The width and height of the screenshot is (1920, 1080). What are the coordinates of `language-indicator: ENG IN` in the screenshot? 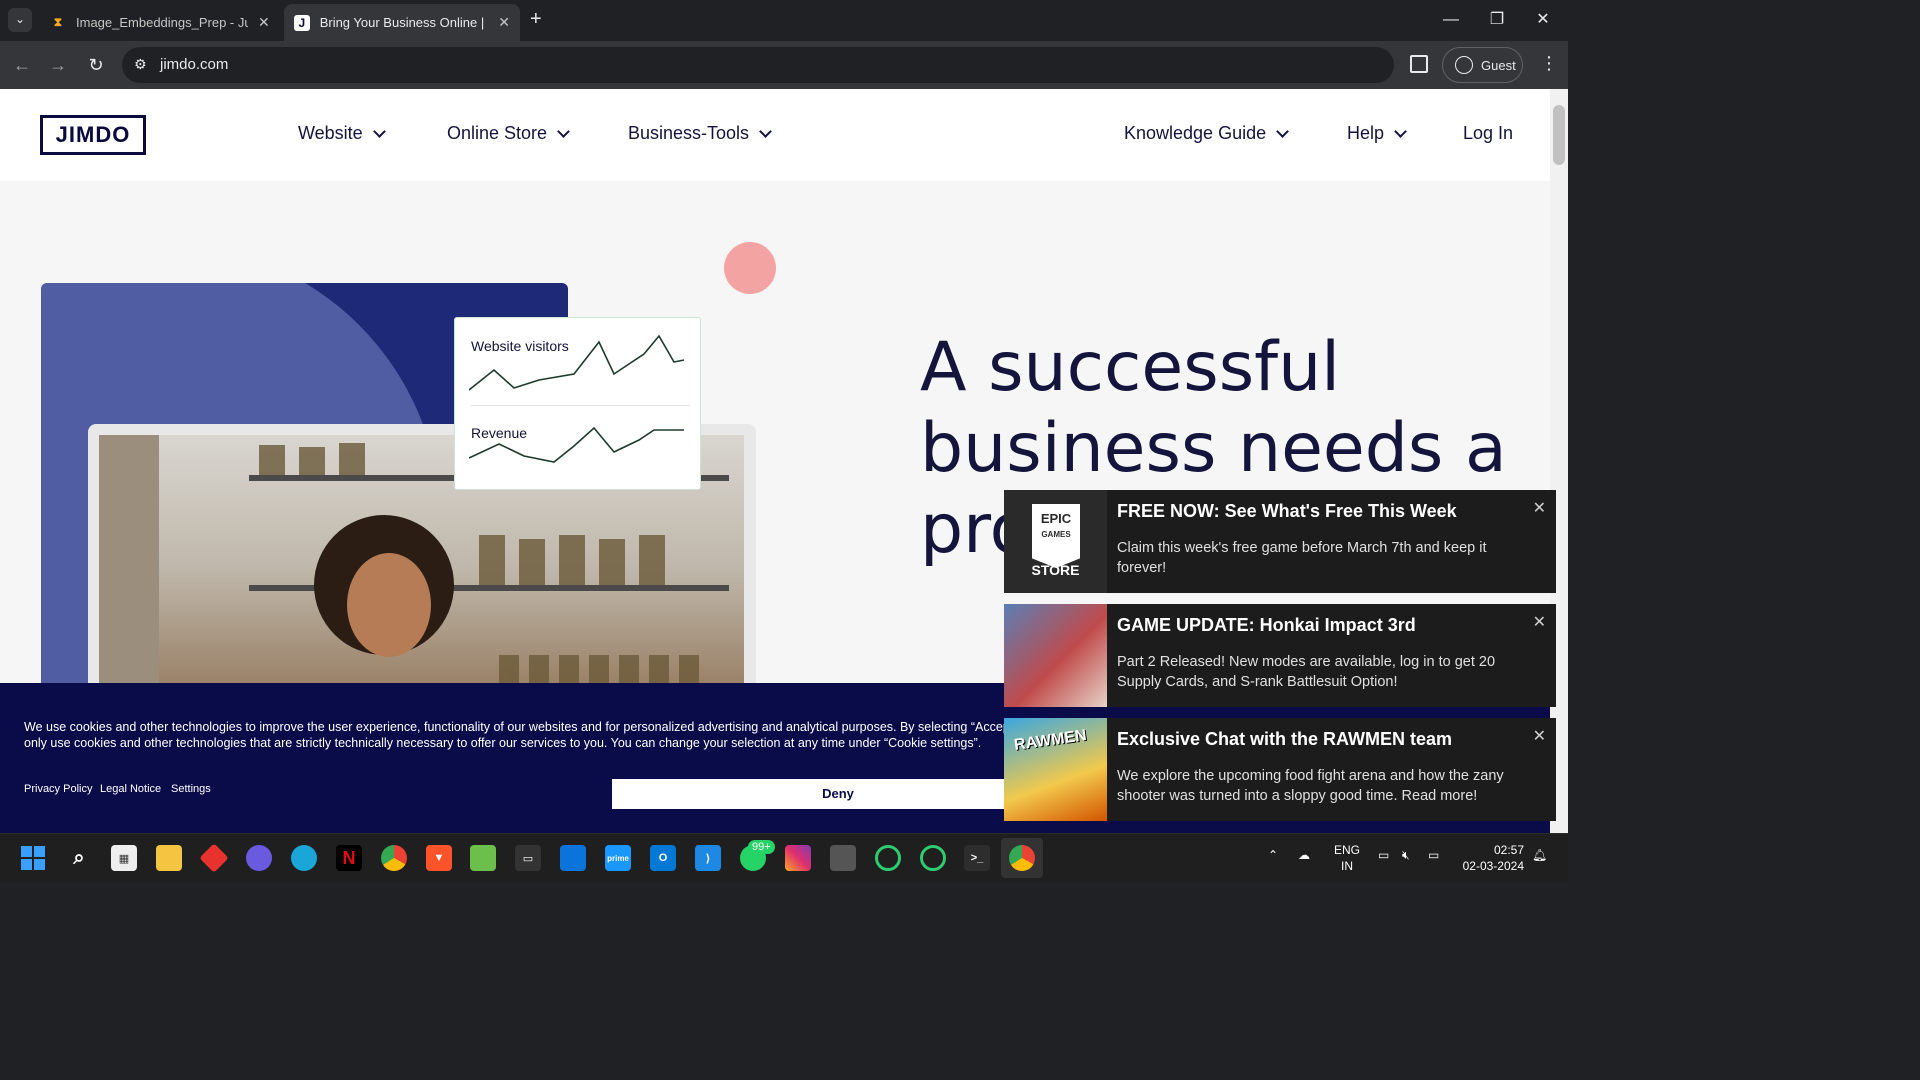 It's located at (1347, 858).